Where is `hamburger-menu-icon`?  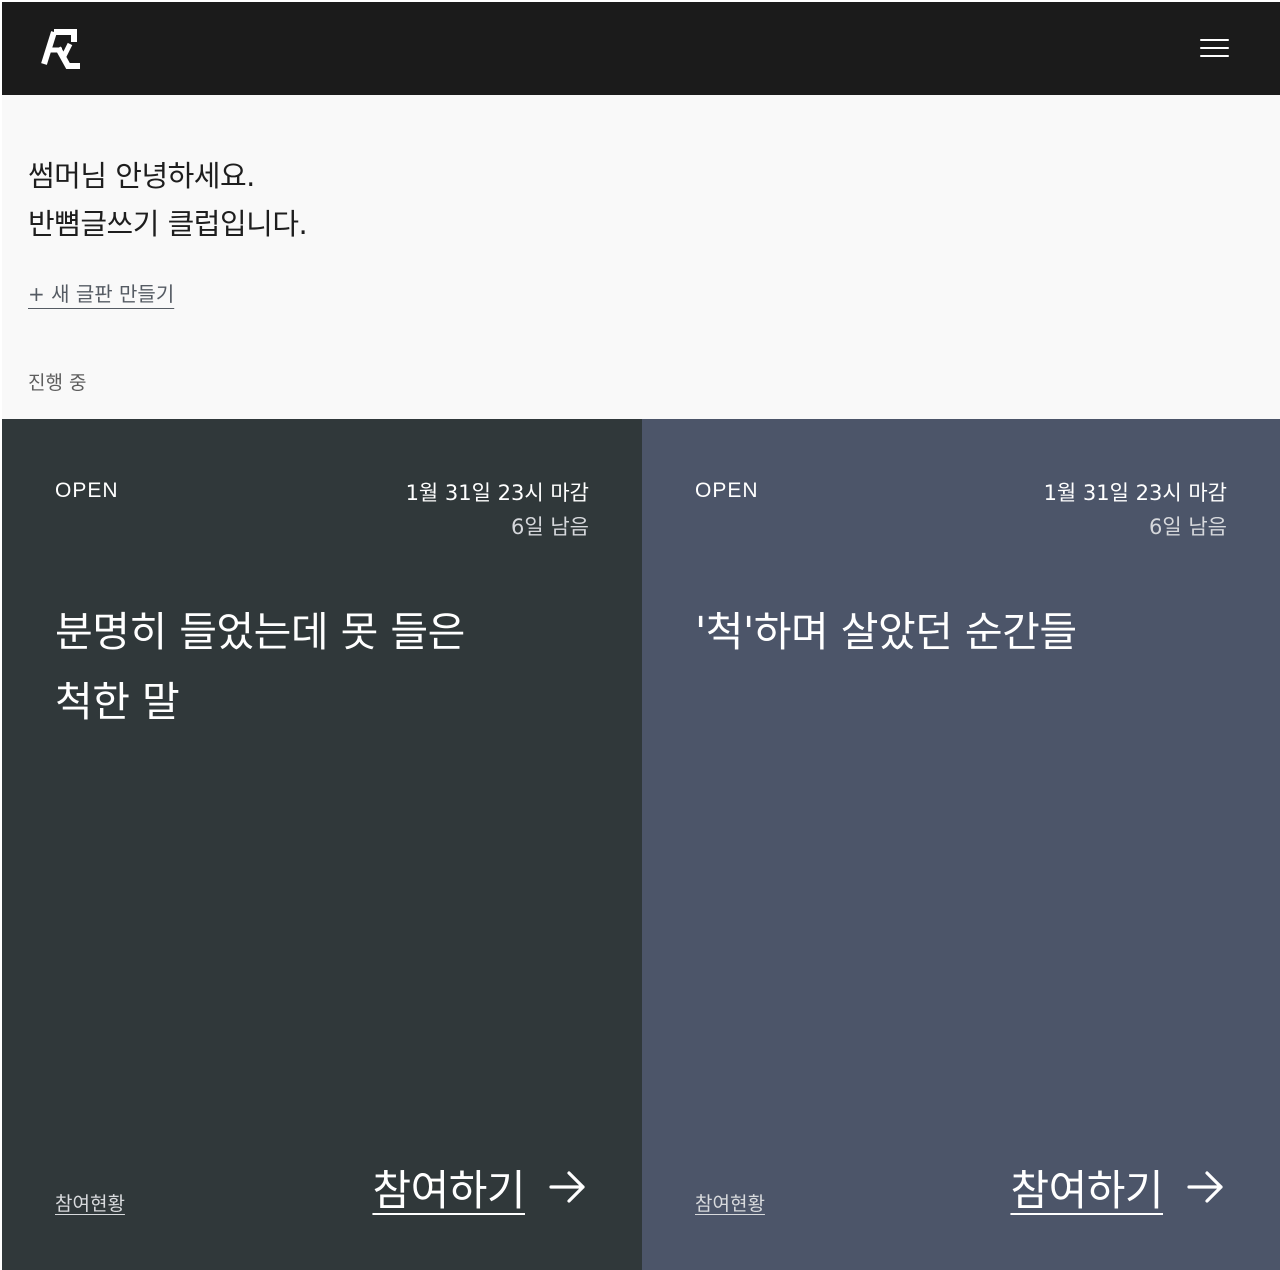 hamburger-menu-icon is located at coordinates (1214, 48).